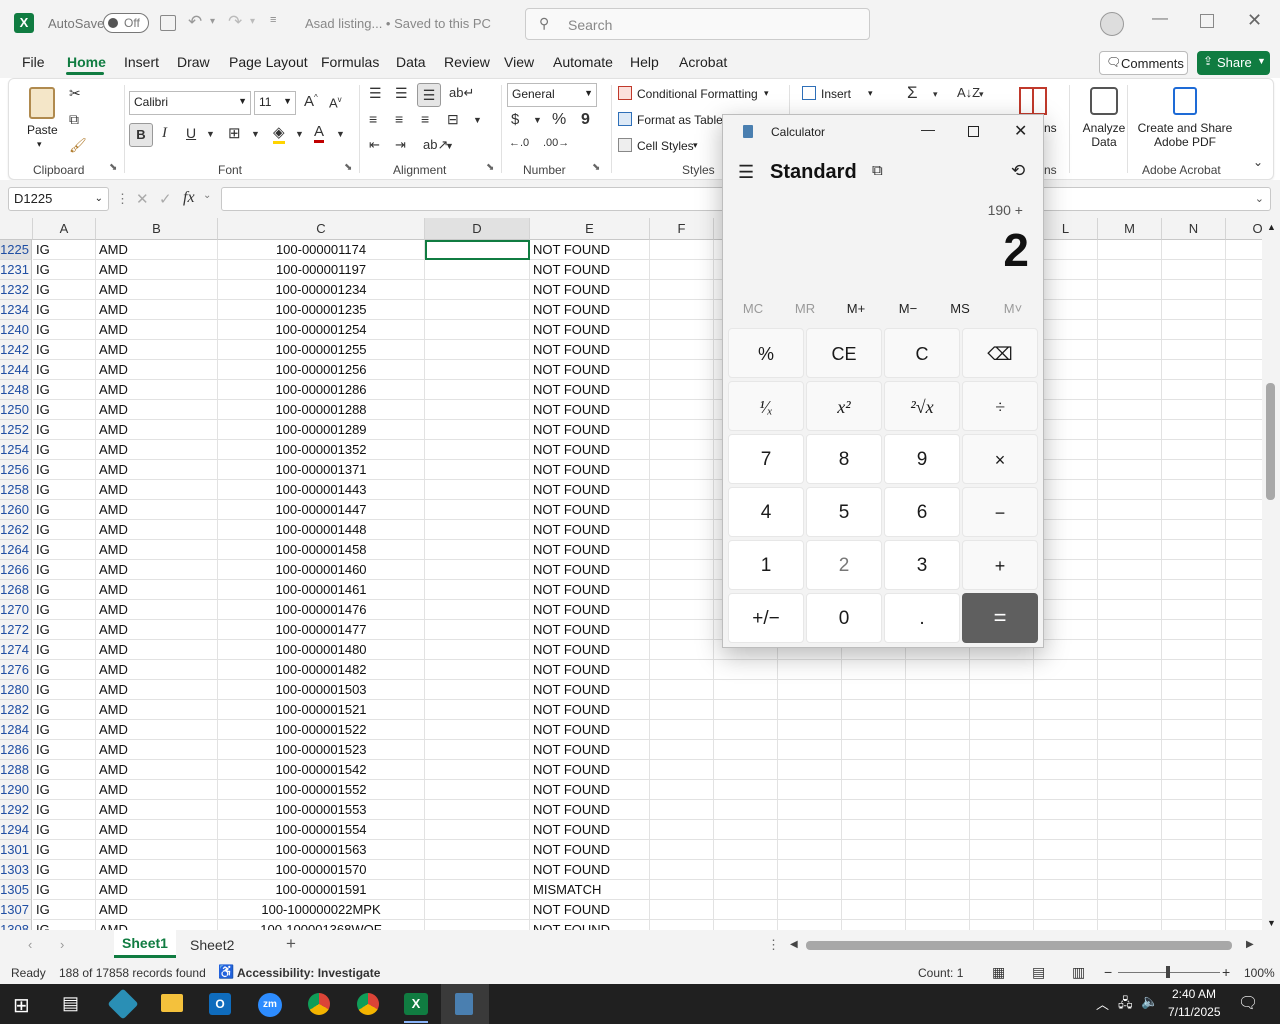 The width and height of the screenshot is (1280, 1024). I want to click on fill-color-icon: ◈, so click(279, 133).